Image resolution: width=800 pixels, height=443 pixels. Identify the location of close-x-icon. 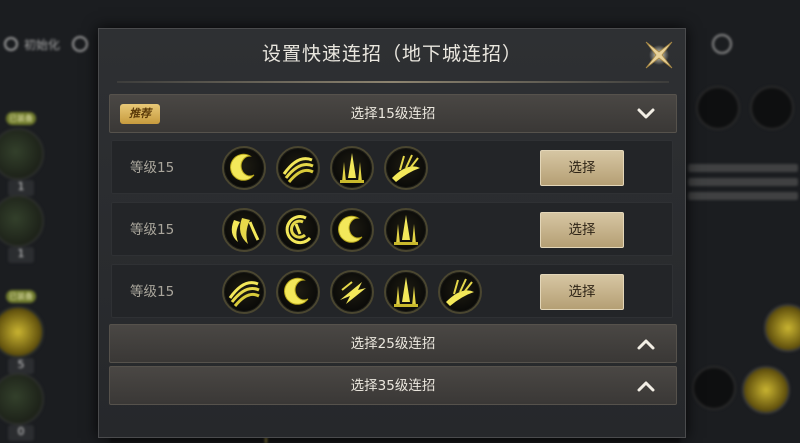
(659, 55).